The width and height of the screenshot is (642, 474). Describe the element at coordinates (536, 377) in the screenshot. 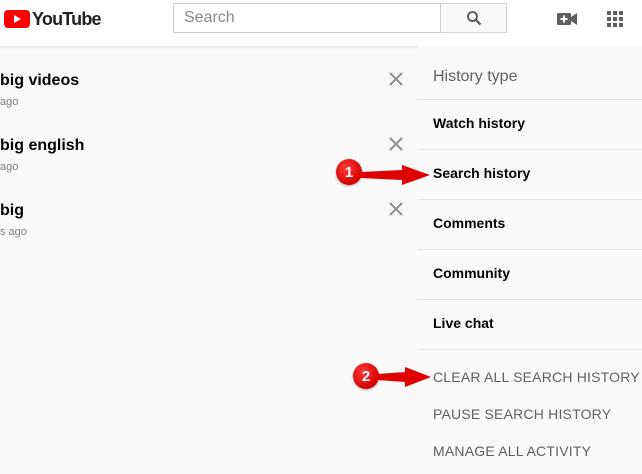

I see `clear-all-search-history-button: CLEAR ALL SEARCH HISTORY` at that location.